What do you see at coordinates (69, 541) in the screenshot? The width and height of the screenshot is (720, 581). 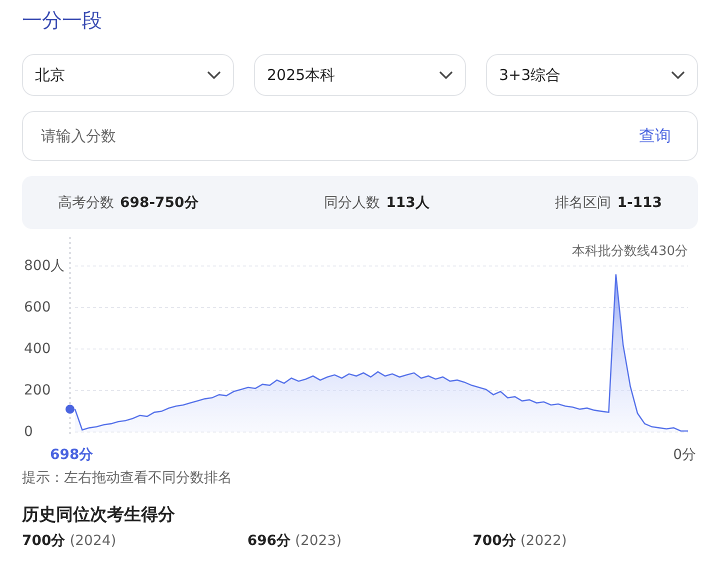 I see `history-score: 700分 (2024)` at bounding box center [69, 541].